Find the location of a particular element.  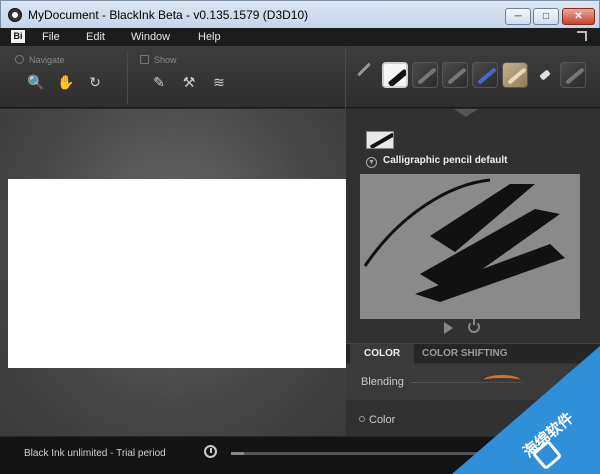

close-button: ✕ is located at coordinates (578, 16).